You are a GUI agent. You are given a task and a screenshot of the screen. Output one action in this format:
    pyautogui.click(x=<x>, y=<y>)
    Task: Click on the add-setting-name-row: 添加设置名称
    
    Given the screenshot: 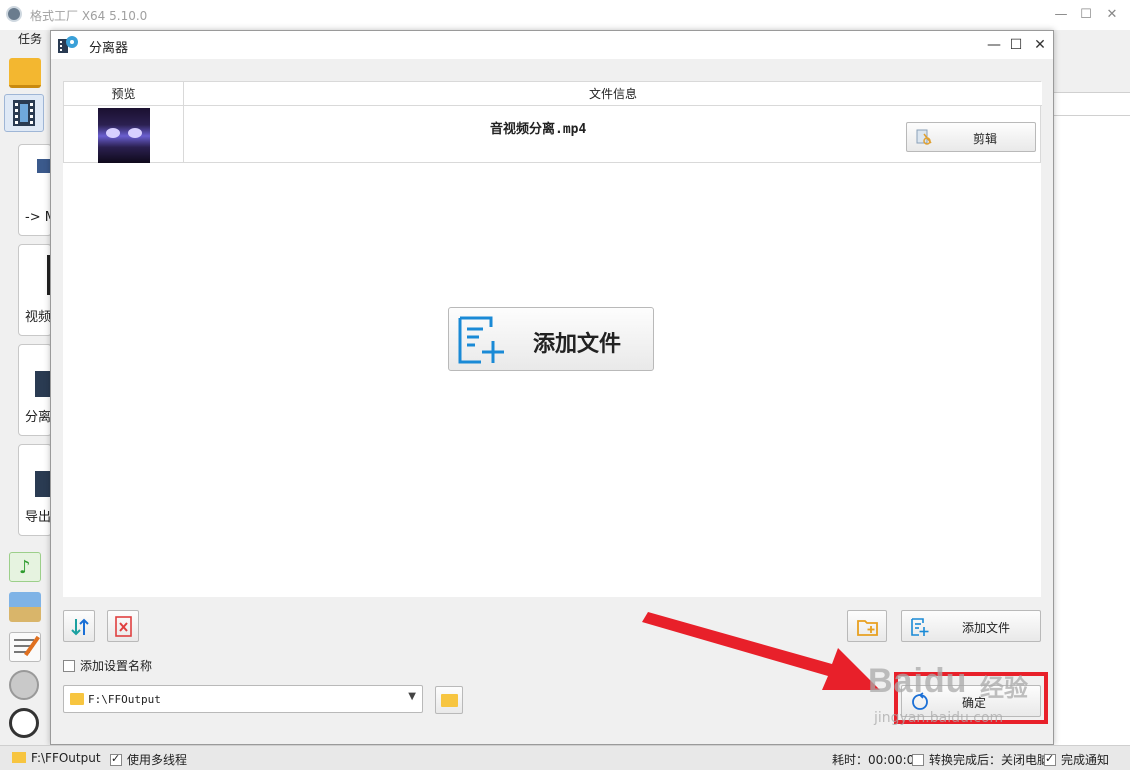 What is the action you would take?
    pyautogui.click(x=107, y=665)
    